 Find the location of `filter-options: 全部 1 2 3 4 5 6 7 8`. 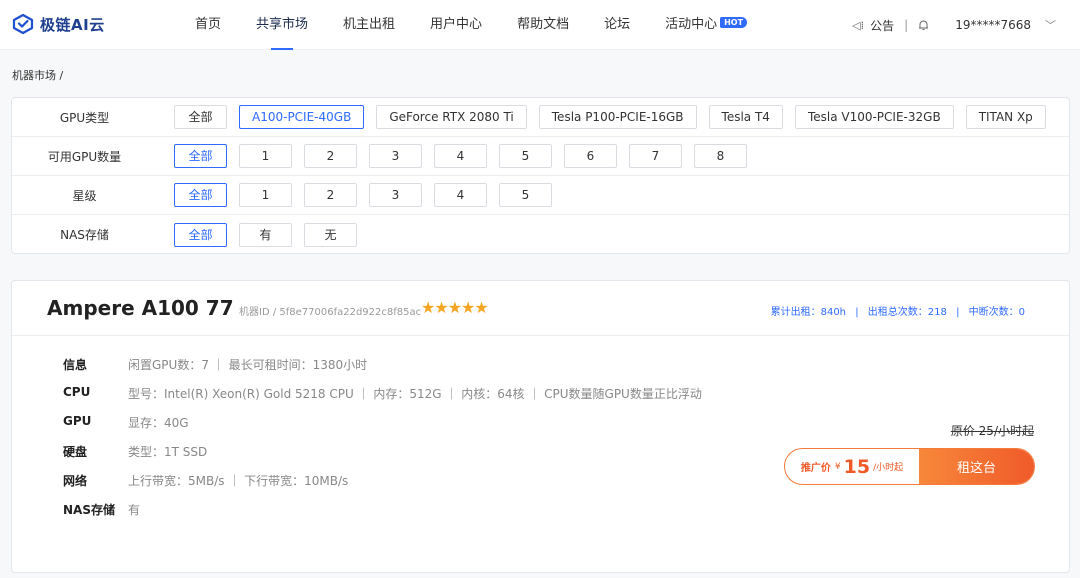

filter-options: 全部 1 2 3 4 5 6 7 8 is located at coordinates (466, 156).